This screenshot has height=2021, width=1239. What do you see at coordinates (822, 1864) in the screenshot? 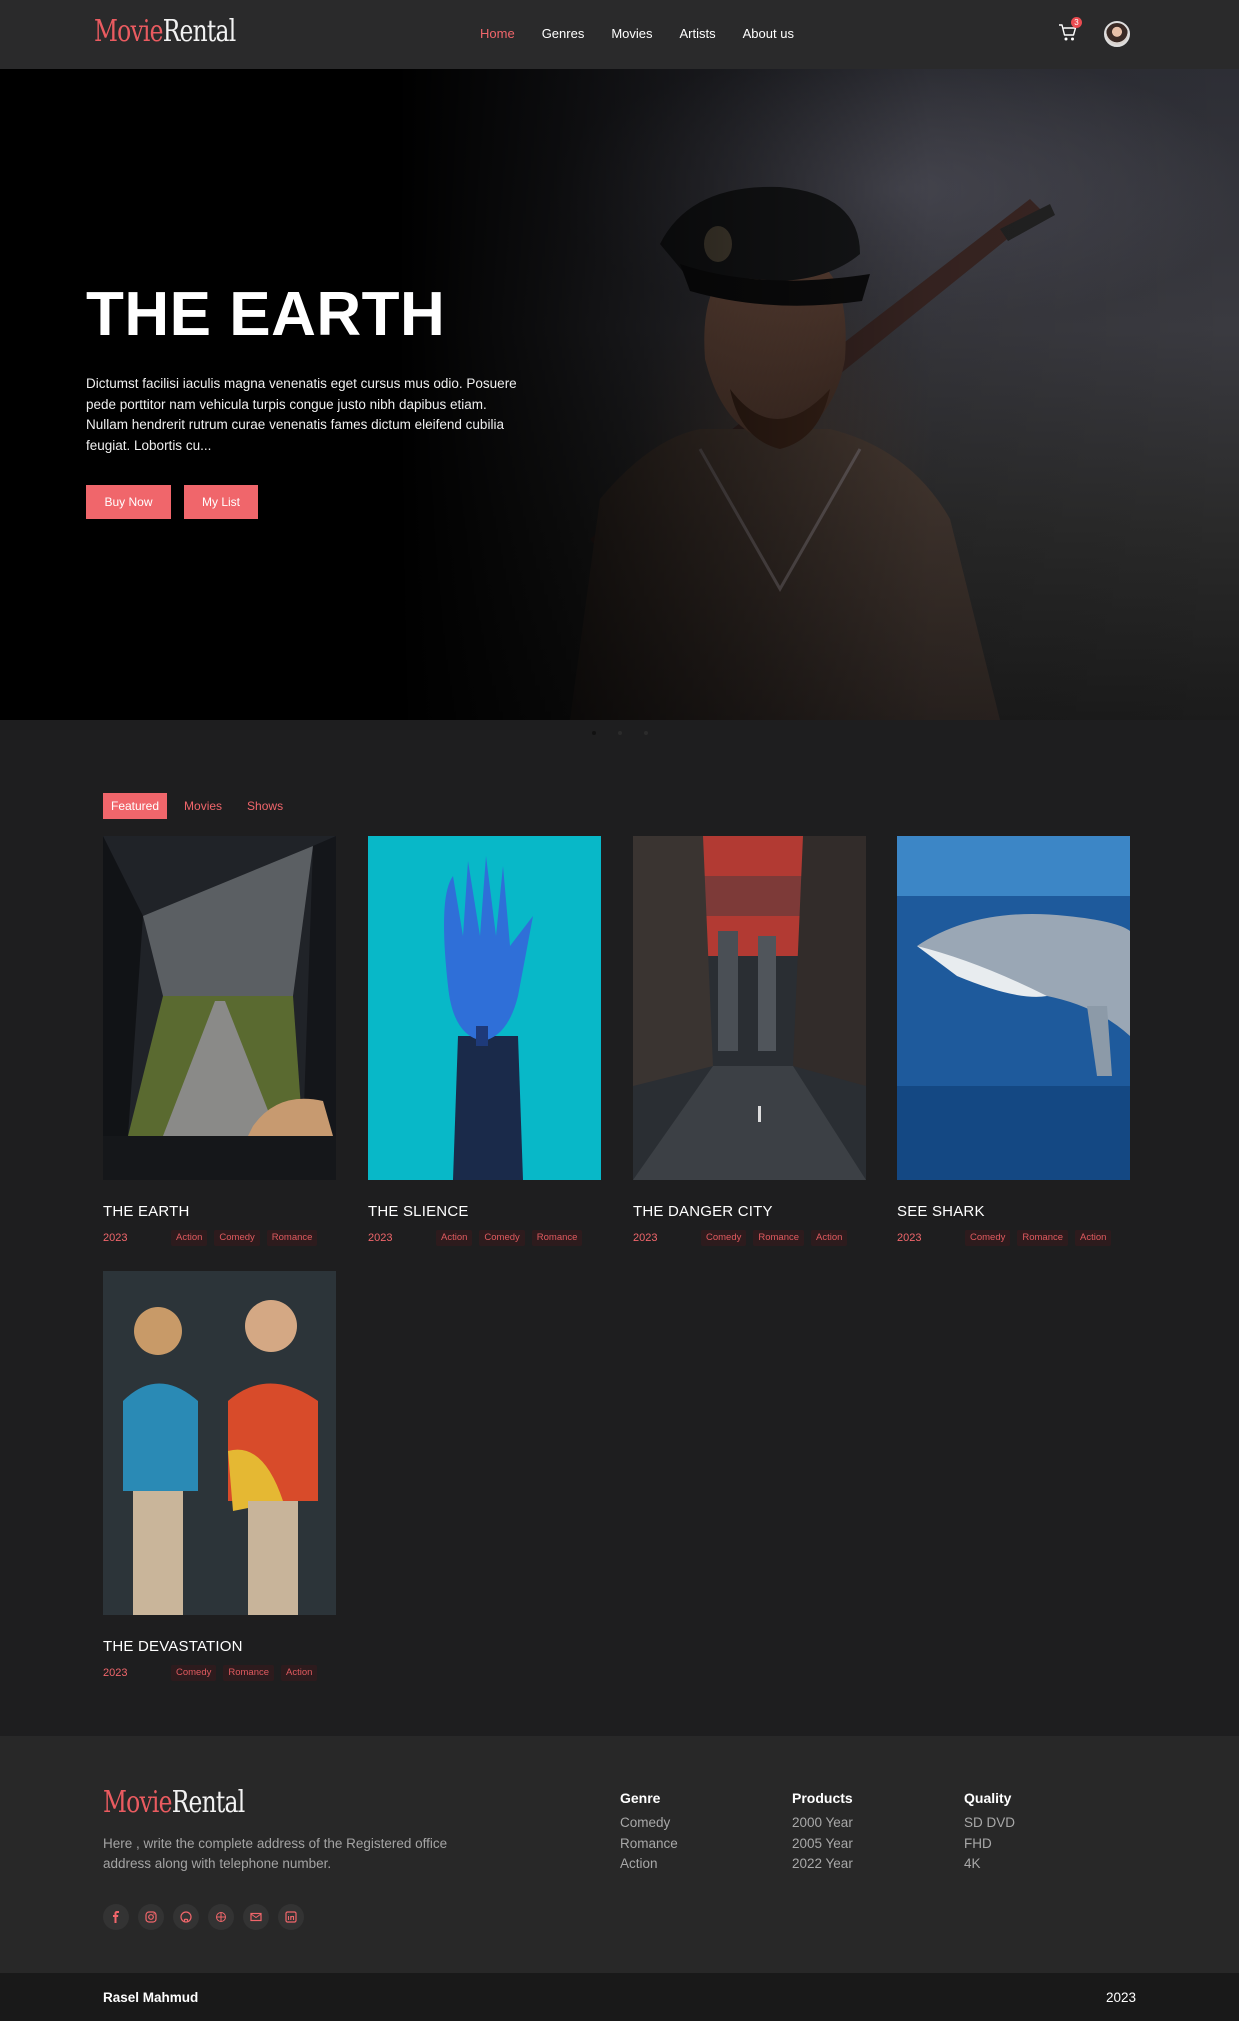
I see `footer-link: 2022 Year` at bounding box center [822, 1864].